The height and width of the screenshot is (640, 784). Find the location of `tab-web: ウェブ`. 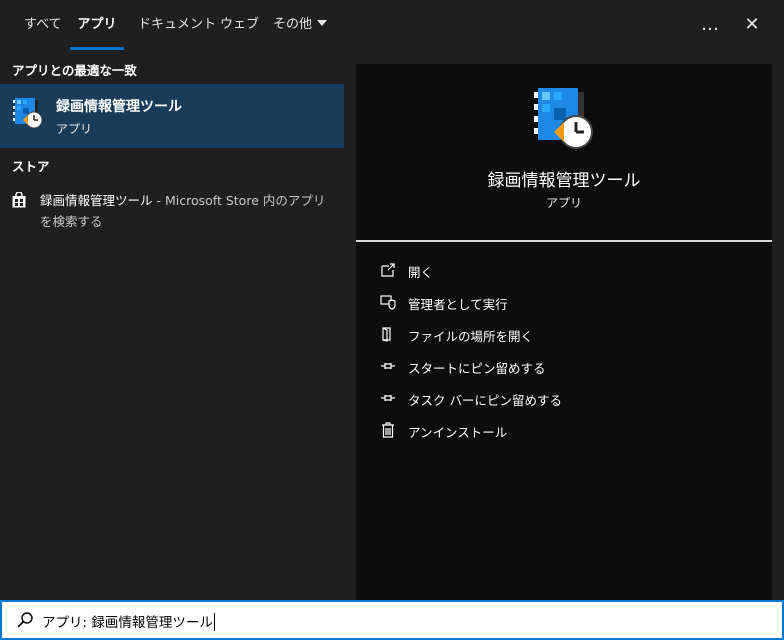

tab-web: ウェブ is located at coordinates (239, 25).